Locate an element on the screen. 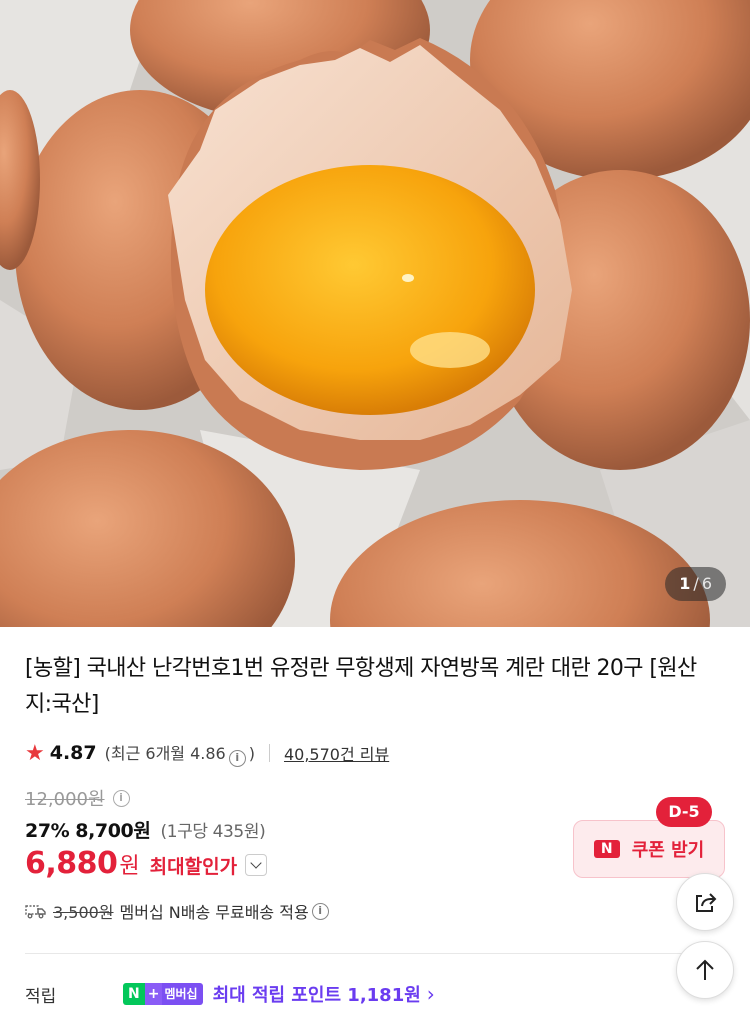 The height and width of the screenshot is (1027, 750). recent-rating-close: ) is located at coordinates (251, 753).